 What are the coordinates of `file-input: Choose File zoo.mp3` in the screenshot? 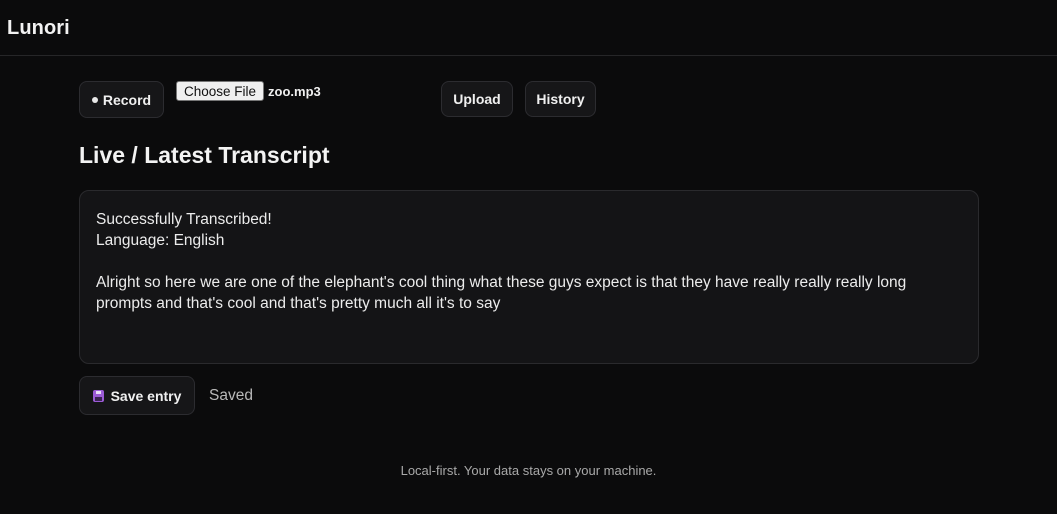 It's located at (248, 91).